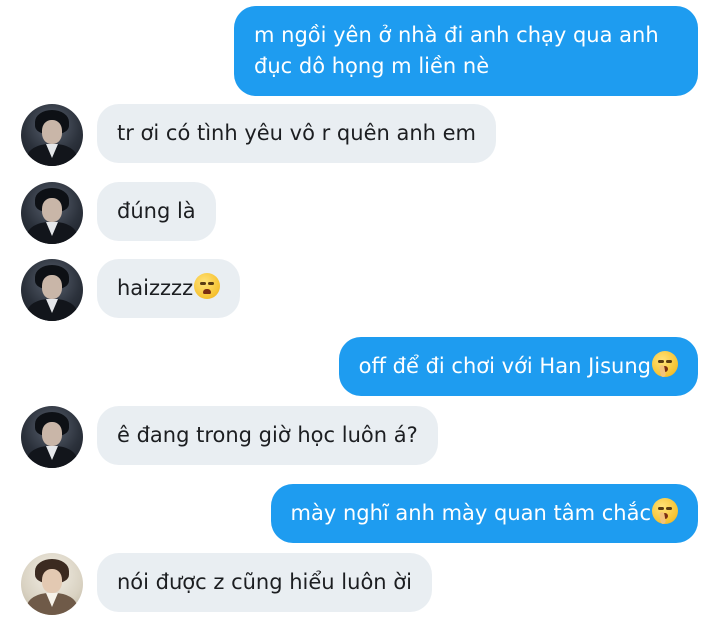 The height and width of the screenshot is (619, 720). I want to click on message-bubble-incoming: haizzzz, so click(169, 288).